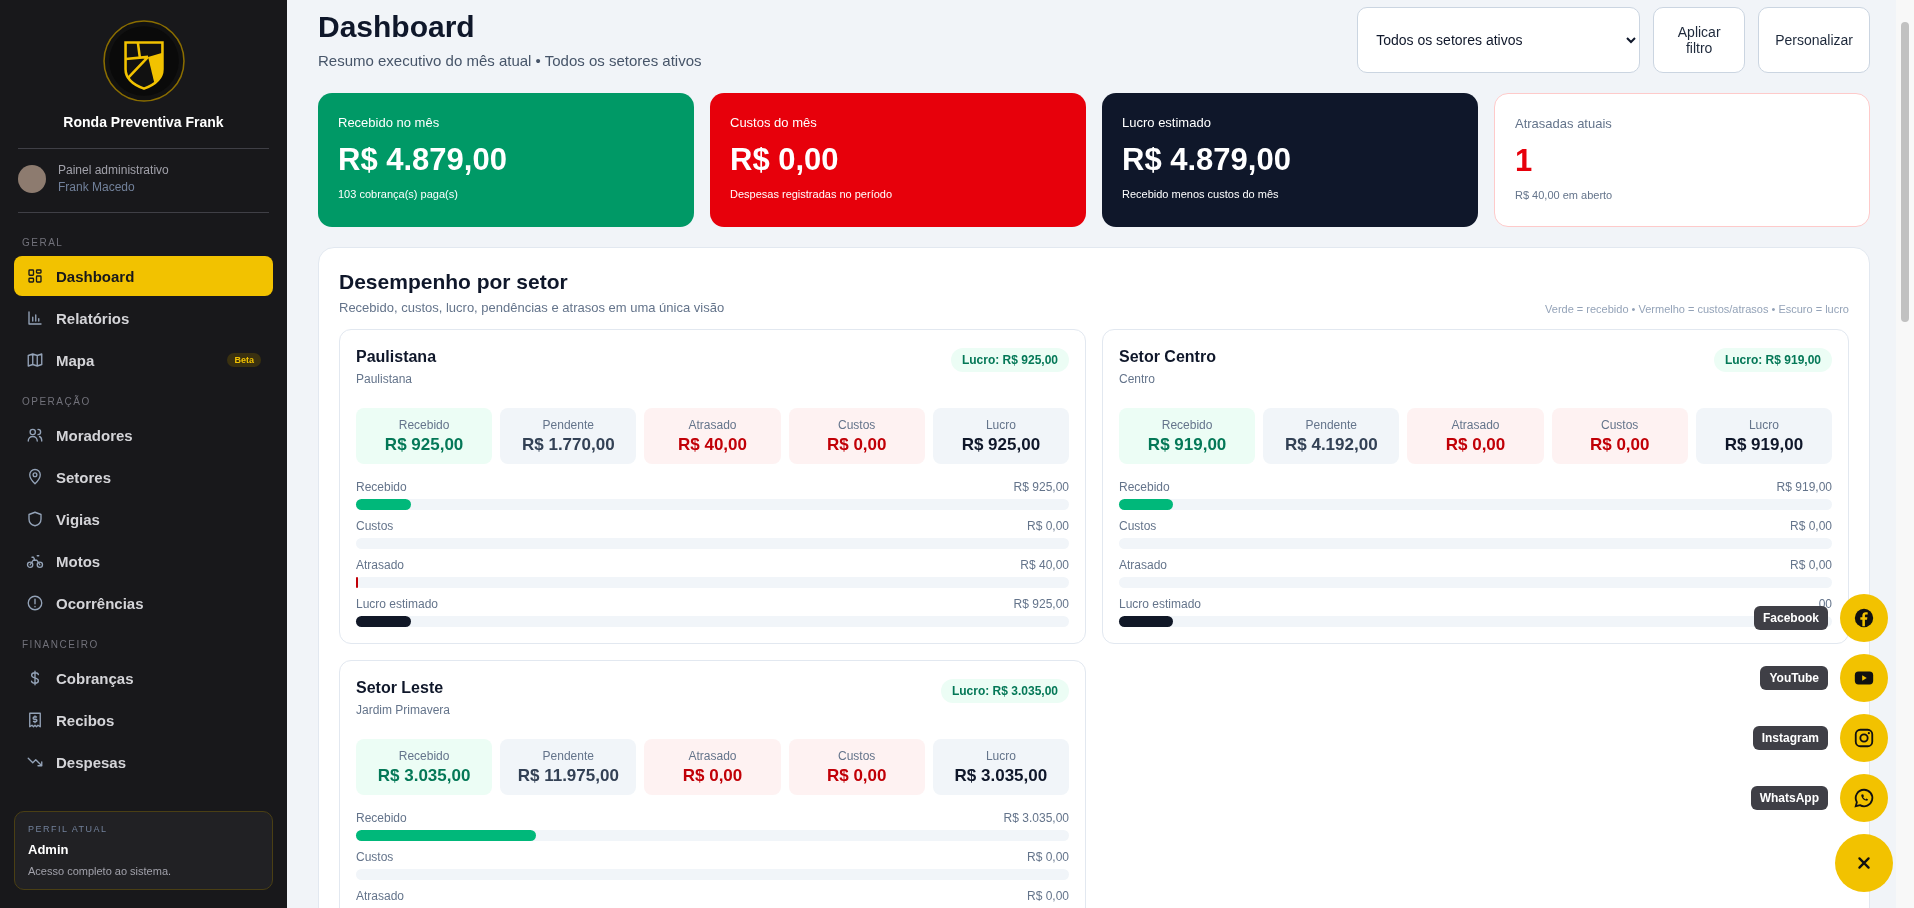  Describe the element at coordinates (35, 360) in the screenshot. I see `map-icon` at that location.